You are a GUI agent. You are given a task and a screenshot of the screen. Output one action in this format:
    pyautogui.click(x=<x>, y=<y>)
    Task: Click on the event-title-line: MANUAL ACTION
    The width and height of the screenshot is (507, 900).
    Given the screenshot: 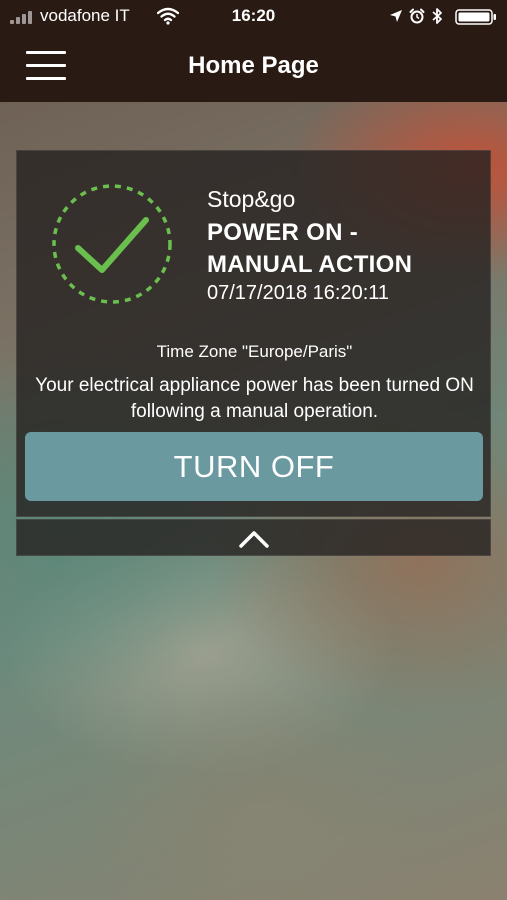 What is the action you would take?
    pyautogui.click(x=310, y=264)
    